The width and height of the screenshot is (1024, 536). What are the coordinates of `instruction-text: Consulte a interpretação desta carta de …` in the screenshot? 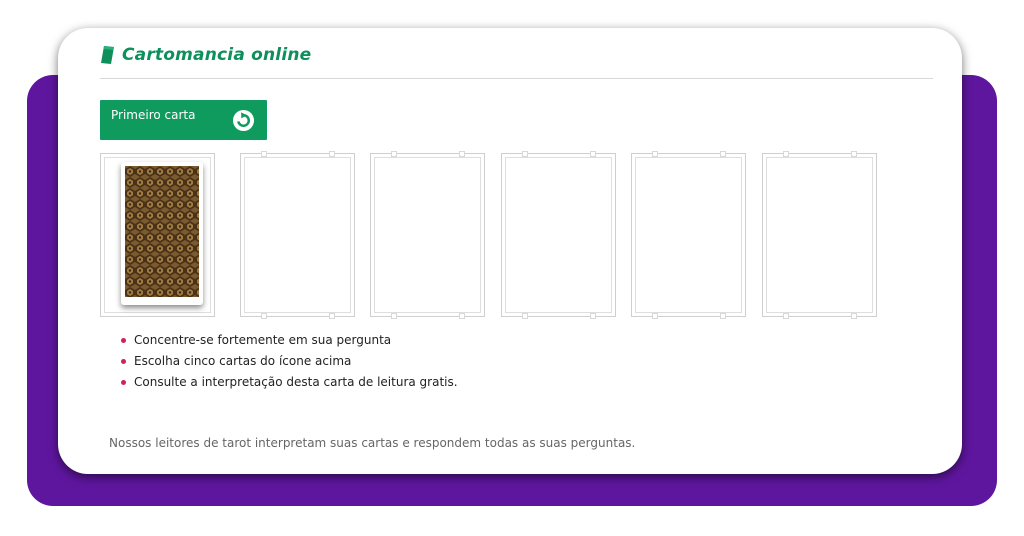 It's located at (296, 382).